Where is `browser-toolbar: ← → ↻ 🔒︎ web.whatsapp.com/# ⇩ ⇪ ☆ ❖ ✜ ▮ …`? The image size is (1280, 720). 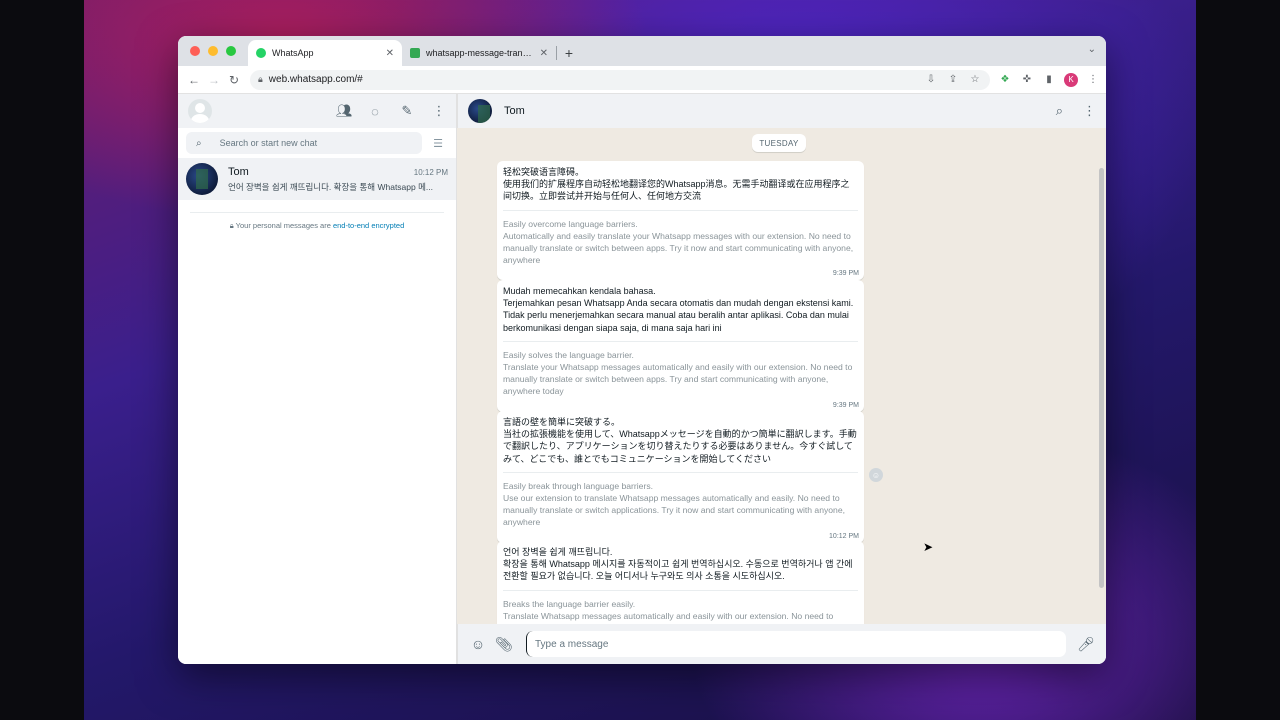
browser-toolbar: ← → ↻ 🔒︎ web.whatsapp.com/# ⇩ ⇪ ☆ ❖ ✜ ▮ … is located at coordinates (642, 80).